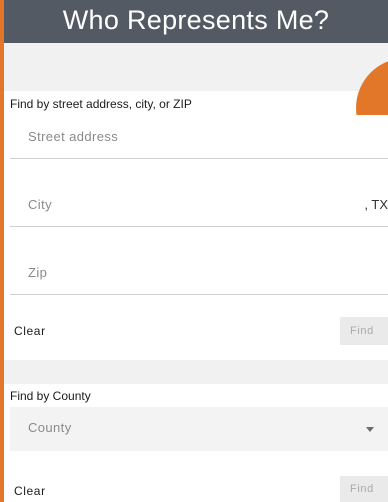 The width and height of the screenshot is (388, 502). What do you see at coordinates (50, 427) in the screenshot?
I see `county-select-value: County` at bounding box center [50, 427].